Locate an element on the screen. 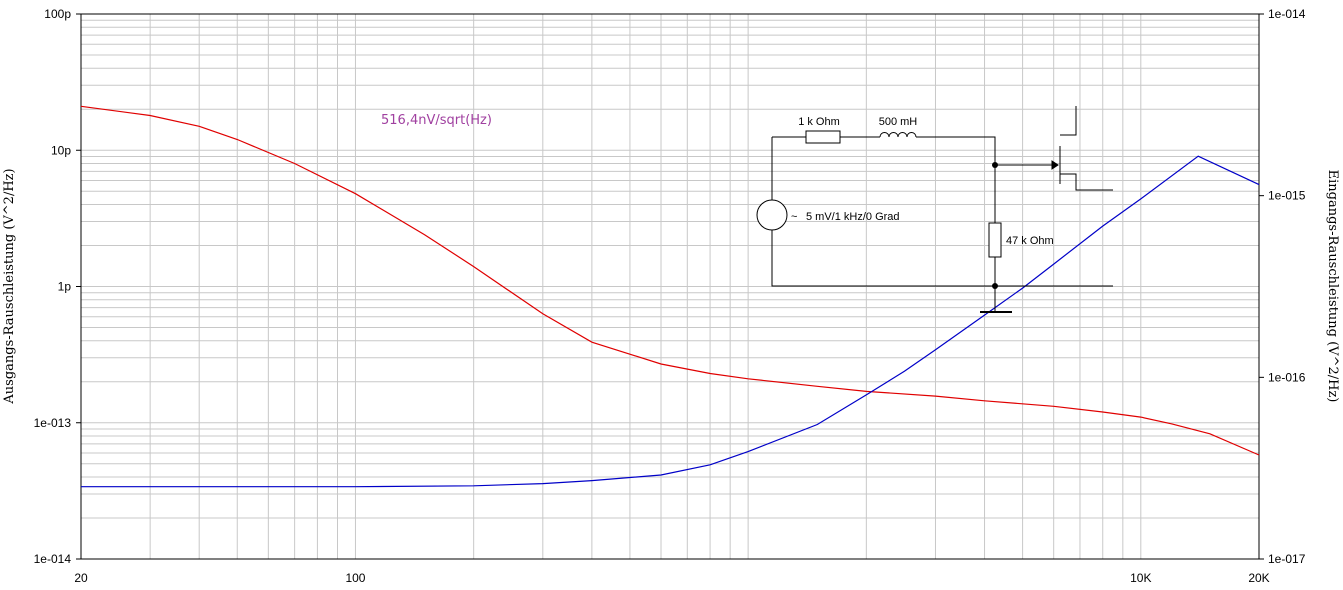 The width and height of the screenshot is (1343, 590). x-tick-label: 100 is located at coordinates (355, 578).